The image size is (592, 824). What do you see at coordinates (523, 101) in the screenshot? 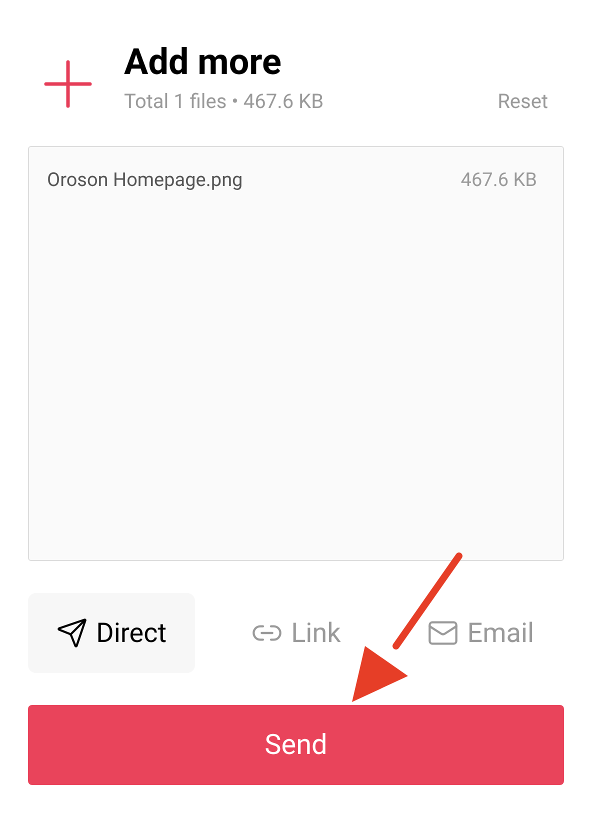
I see `reset-link: Reset` at bounding box center [523, 101].